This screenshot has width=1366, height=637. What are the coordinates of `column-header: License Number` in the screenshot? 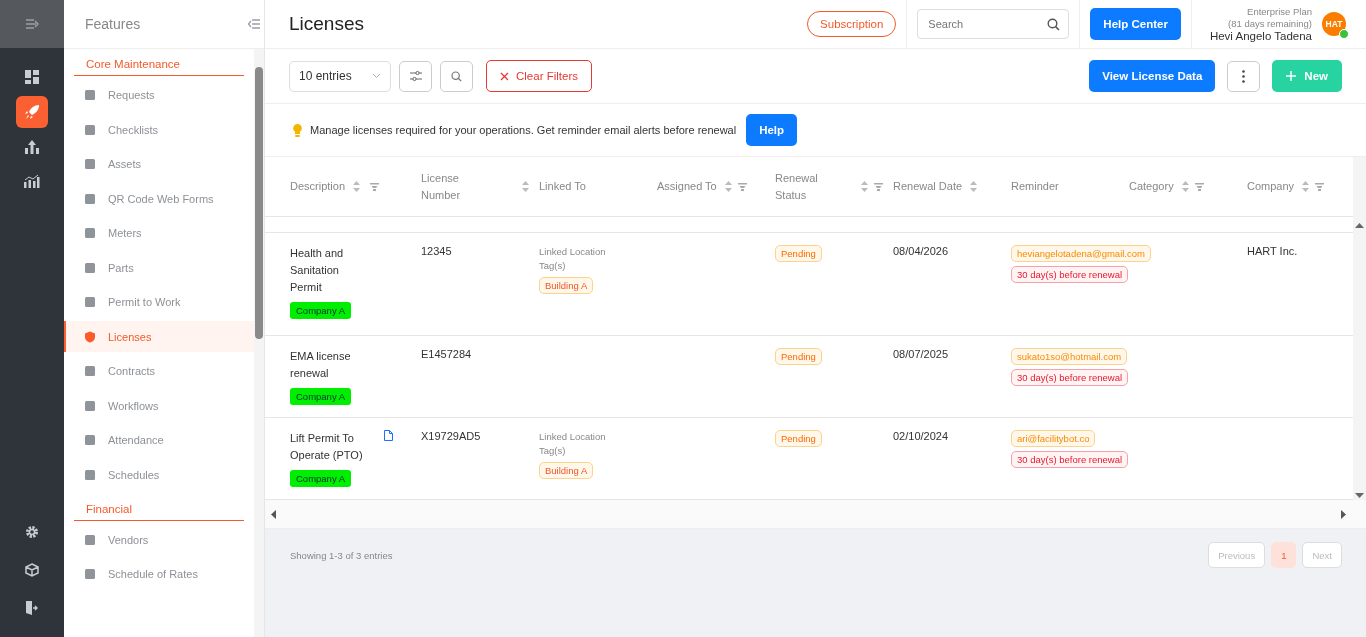 It's located at (475, 186).